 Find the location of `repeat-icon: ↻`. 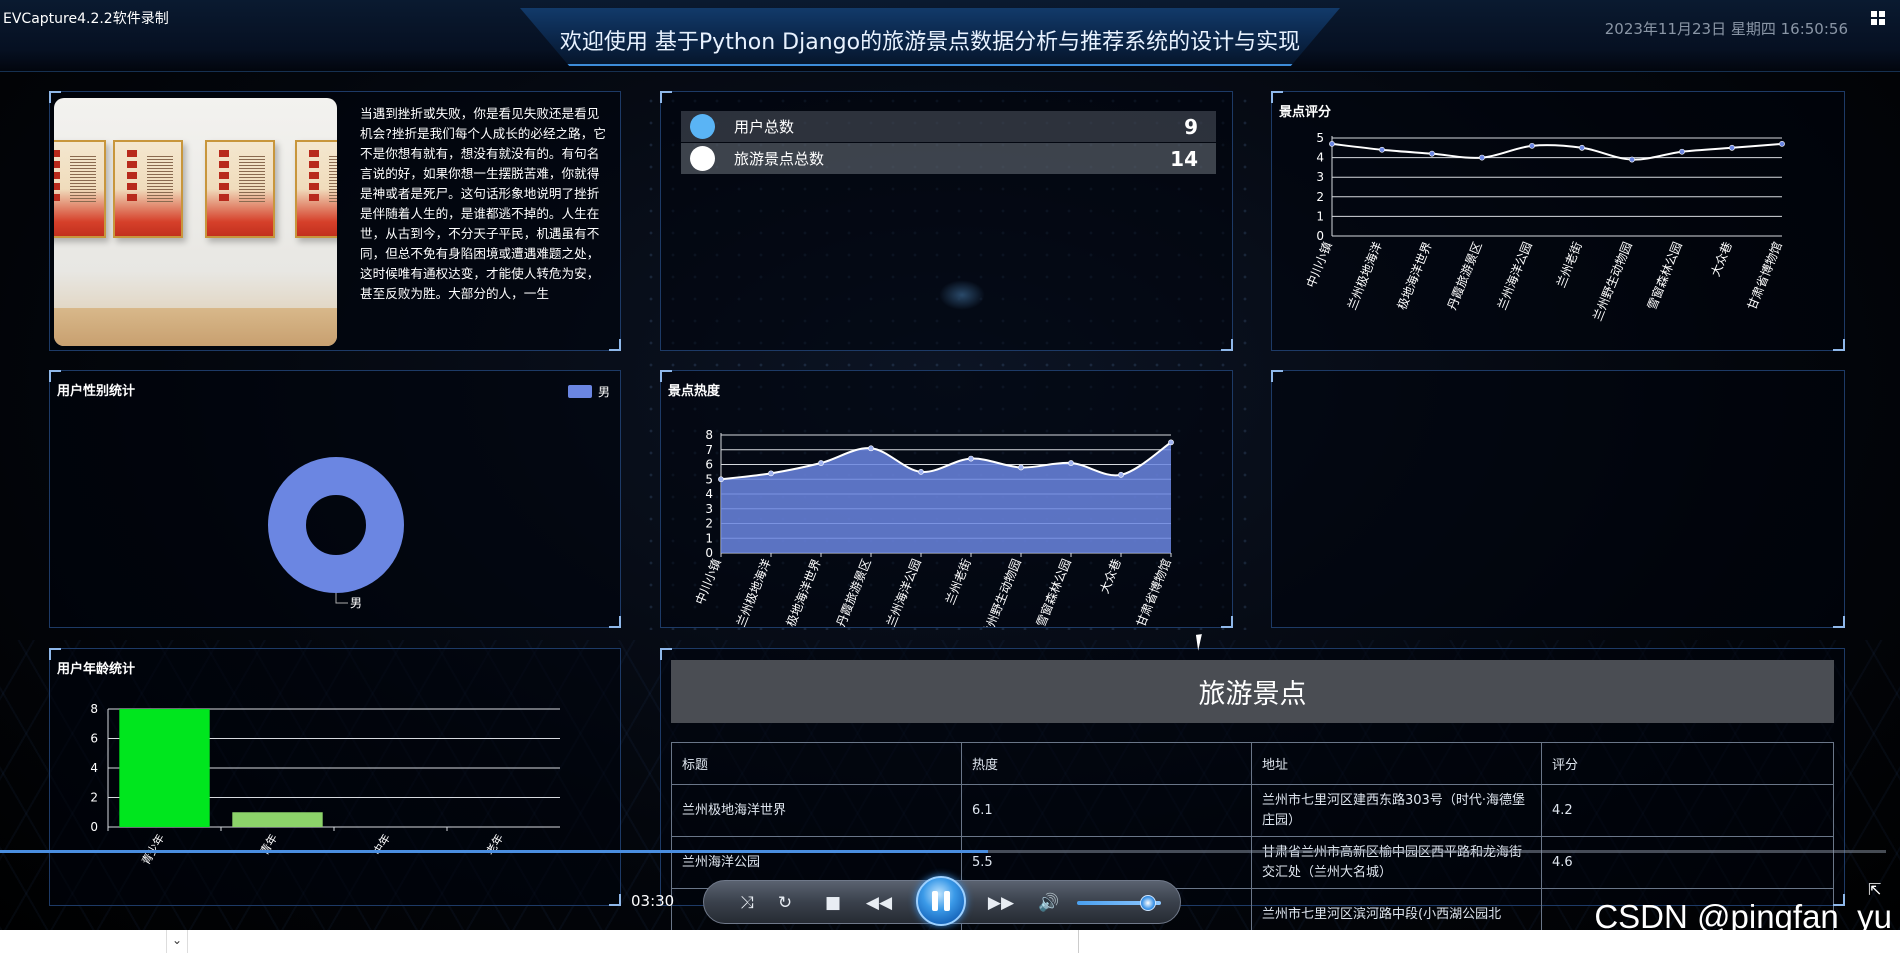

repeat-icon: ↻ is located at coordinates (785, 903).